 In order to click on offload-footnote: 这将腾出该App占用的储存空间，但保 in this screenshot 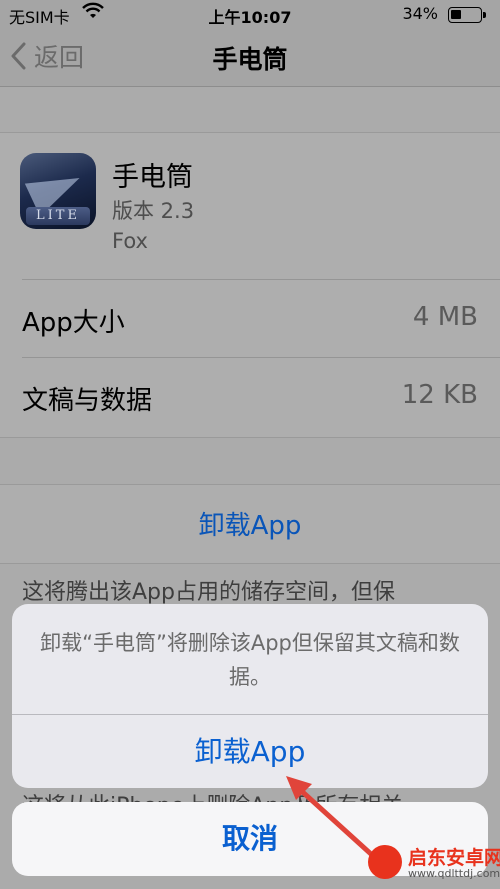, I will do `click(208, 592)`.